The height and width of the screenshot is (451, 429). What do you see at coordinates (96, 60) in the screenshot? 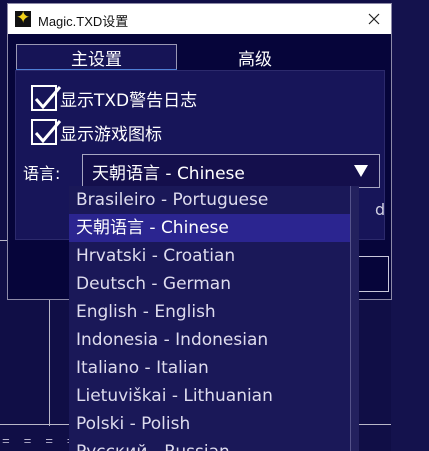
I see `tab-label: 主设置` at bounding box center [96, 60].